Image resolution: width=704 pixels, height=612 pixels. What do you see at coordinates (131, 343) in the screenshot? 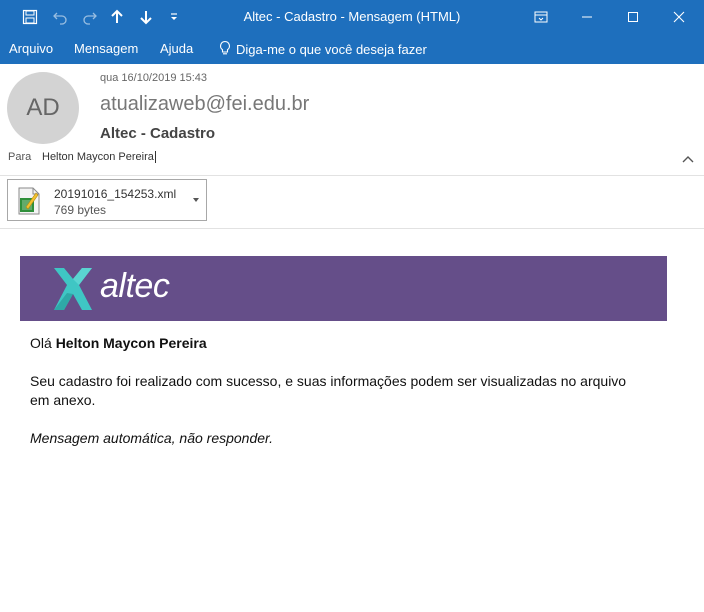
I see `greeting-name: Helton Maycon Pereira` at bounding box center [131, 343].